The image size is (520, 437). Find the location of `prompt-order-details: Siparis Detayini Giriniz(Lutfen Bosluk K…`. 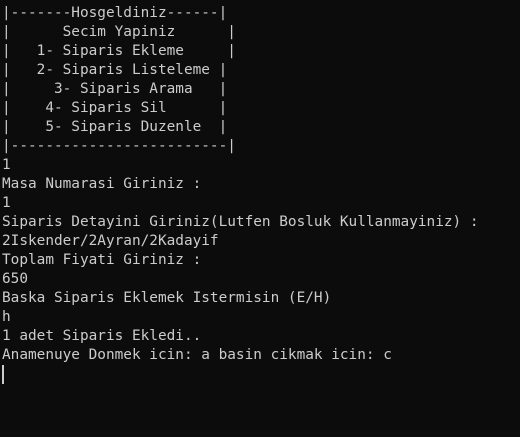

prompt-order-details: Siparis Detayini Giriniz(Lutfen Bosluk K… is located at coordinates (240, 222).